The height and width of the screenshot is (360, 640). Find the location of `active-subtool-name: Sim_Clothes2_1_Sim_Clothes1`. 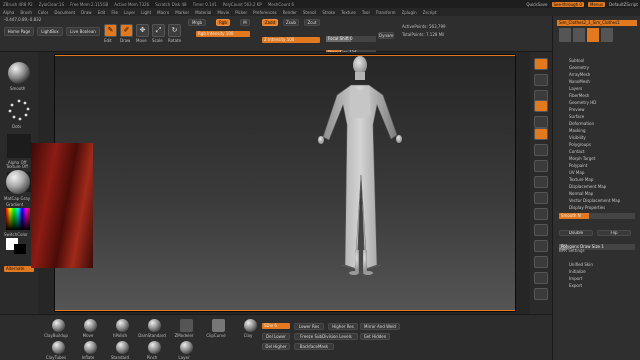

active-subtool-name: Sim_Clothes2_1_Sim_Clothes1 is located at coordinates (589, 22).